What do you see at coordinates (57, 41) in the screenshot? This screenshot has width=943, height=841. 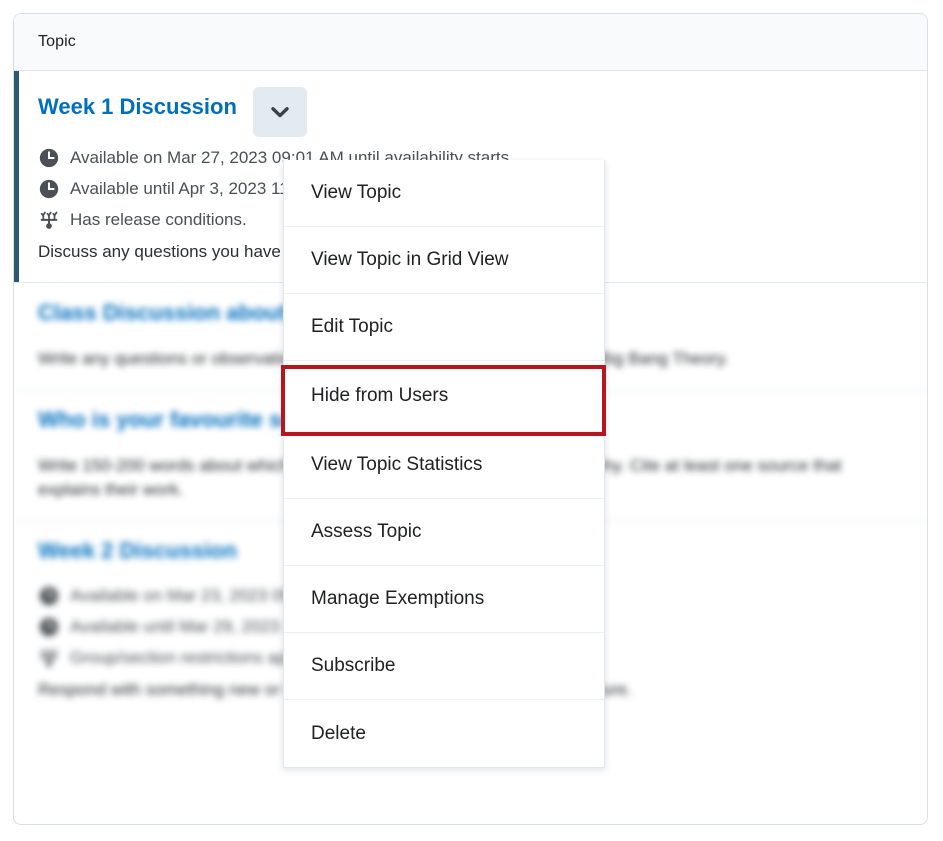 I see `column-header-topic: Topic` at bounding box center [57, 41].